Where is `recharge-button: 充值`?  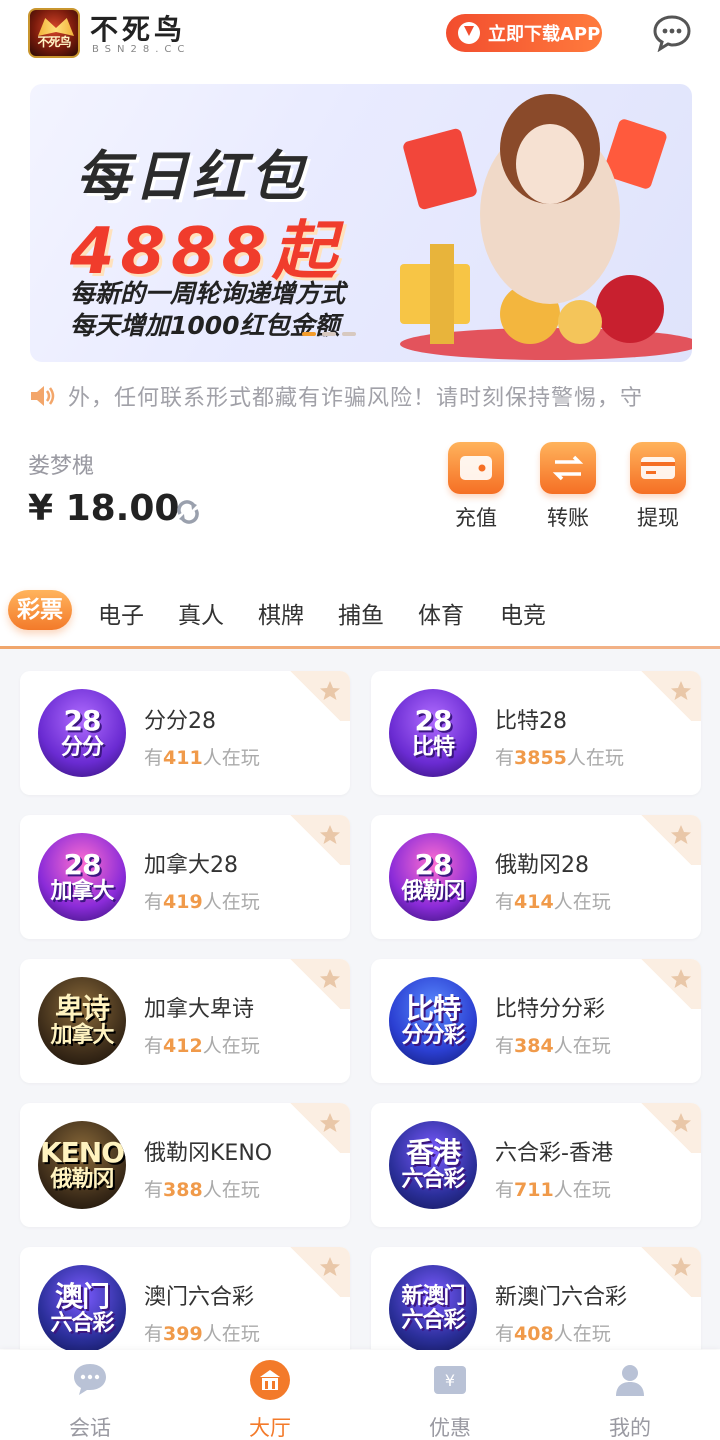 recharge-button: 充值 is located at coordinates (476, 487).